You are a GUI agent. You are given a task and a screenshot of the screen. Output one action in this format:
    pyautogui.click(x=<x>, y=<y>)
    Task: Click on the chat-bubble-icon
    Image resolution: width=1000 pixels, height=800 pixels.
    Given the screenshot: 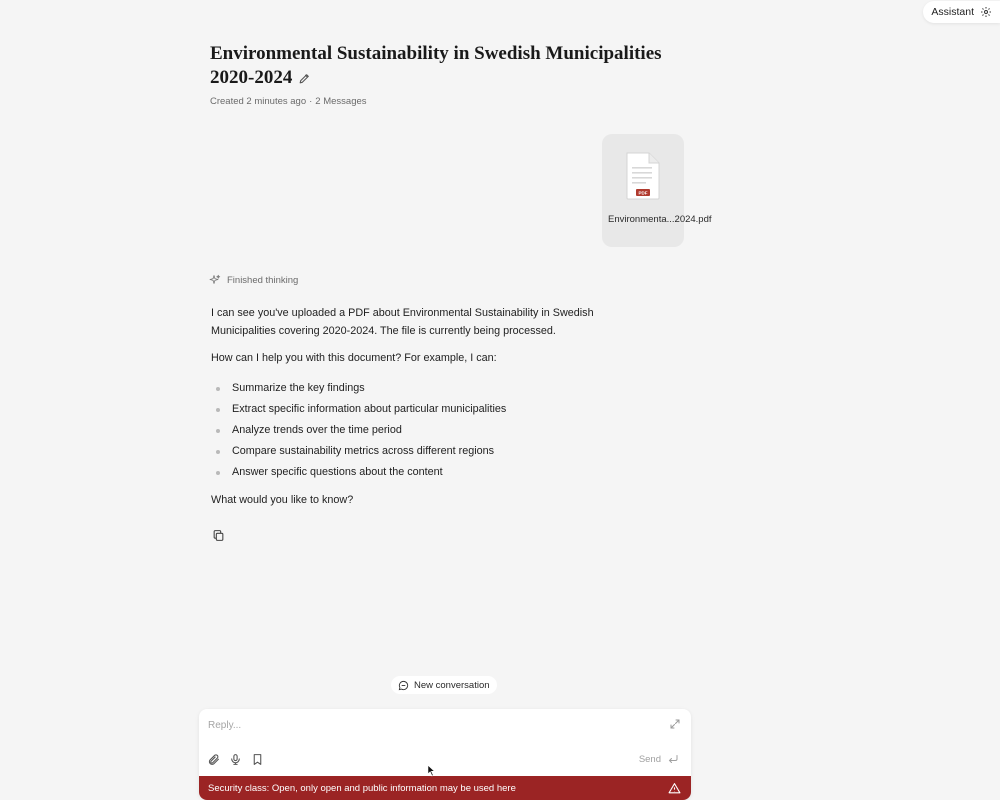 What is the action you would take?
    pyautogui.click(x=403, y=685)
    